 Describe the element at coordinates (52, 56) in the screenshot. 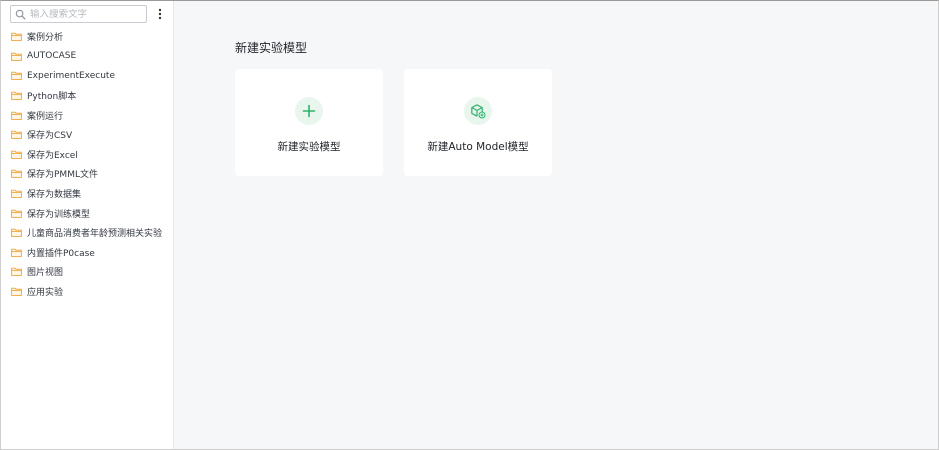

I see `folder-label: AUTOCASE` at that location.